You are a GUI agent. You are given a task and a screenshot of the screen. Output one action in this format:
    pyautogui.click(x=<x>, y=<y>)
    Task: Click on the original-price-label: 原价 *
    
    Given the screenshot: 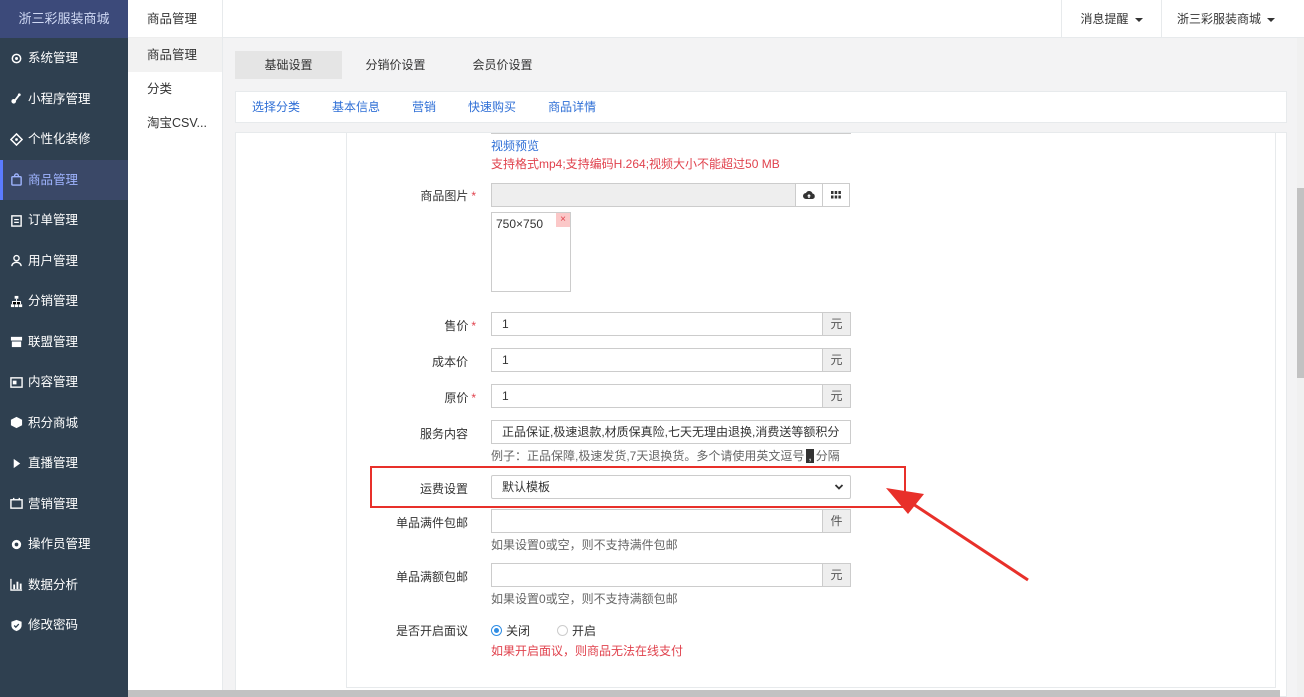 What is the action you would take?
    pyautogui.click(x=406, y=397)
    